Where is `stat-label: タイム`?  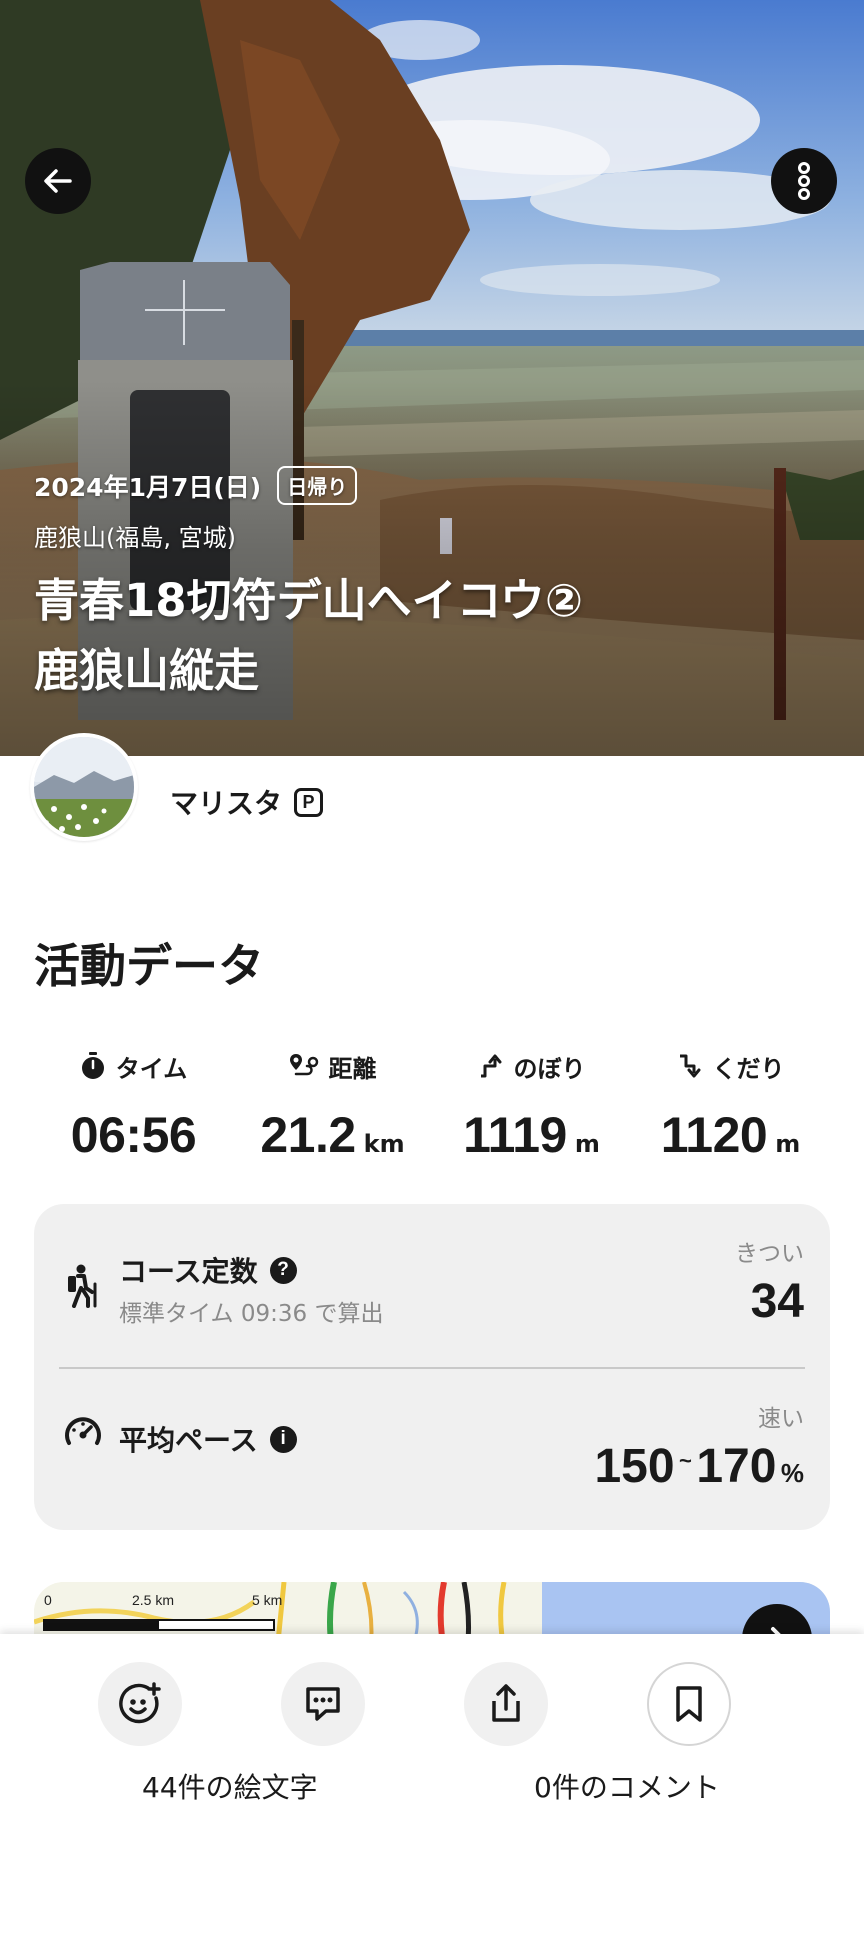 stat-label: タイム is located at coordinates (151, 1068).